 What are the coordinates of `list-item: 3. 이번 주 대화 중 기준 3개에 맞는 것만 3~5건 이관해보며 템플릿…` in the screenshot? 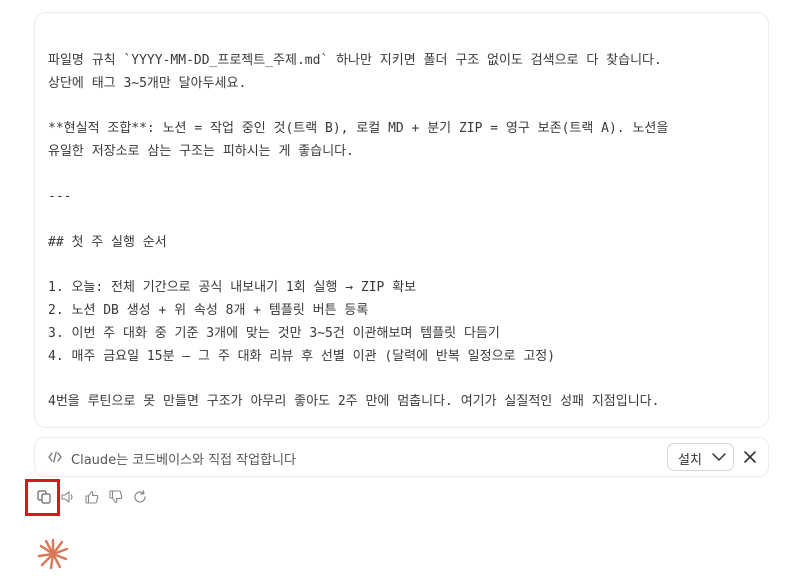 It's located at (274, 333).